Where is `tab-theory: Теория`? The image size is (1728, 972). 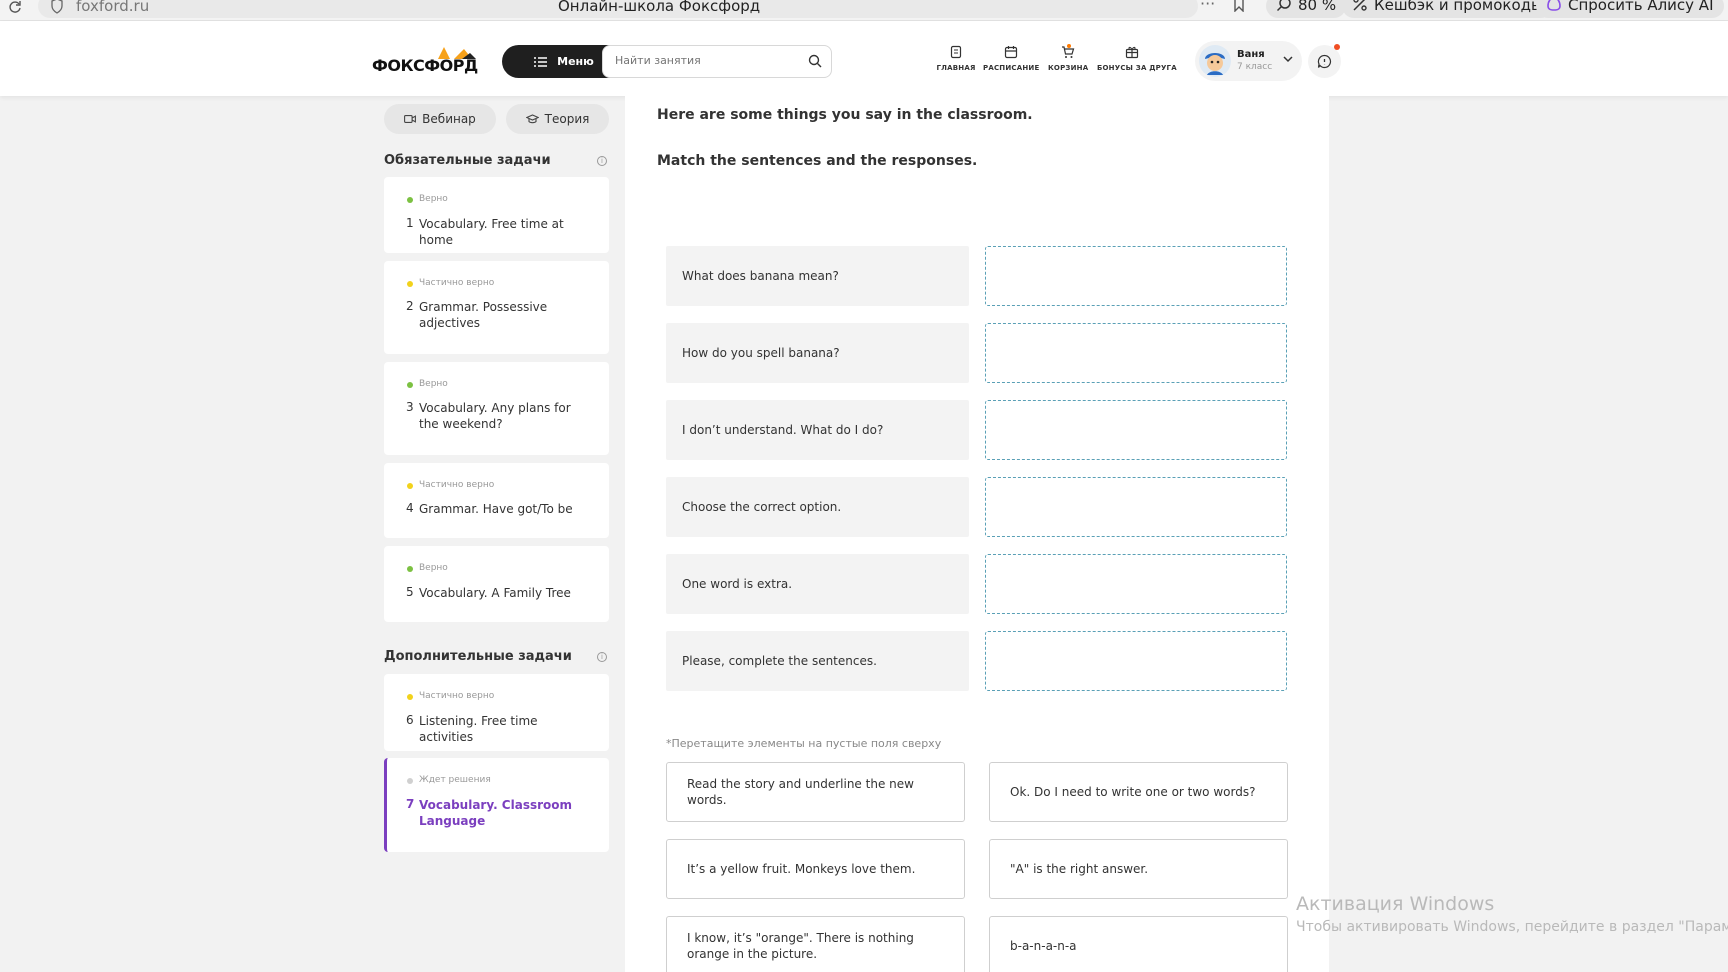
tab-theory: Теория is located at coordinates (557, 119).